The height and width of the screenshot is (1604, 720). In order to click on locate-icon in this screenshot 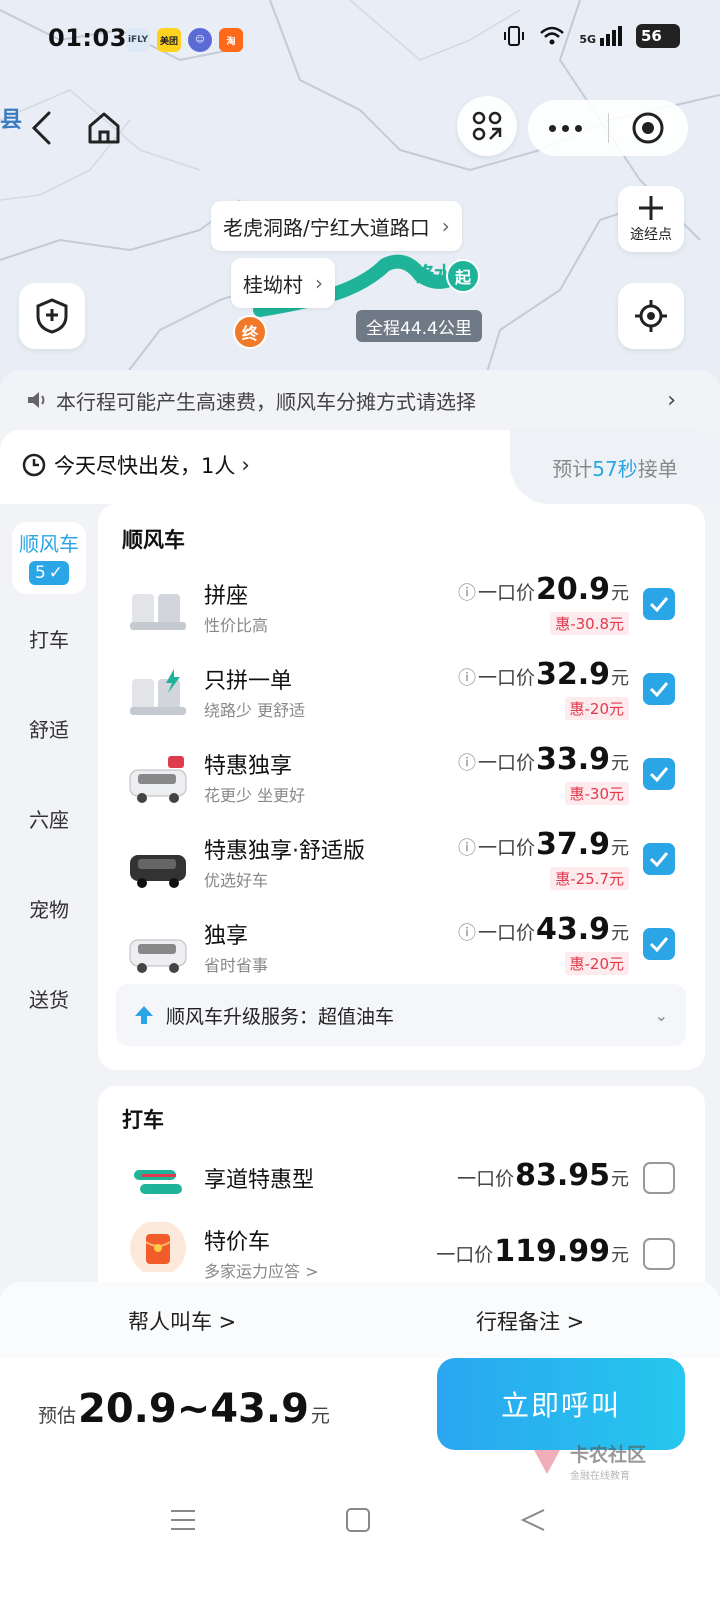, I will do `click(651, 316)`.